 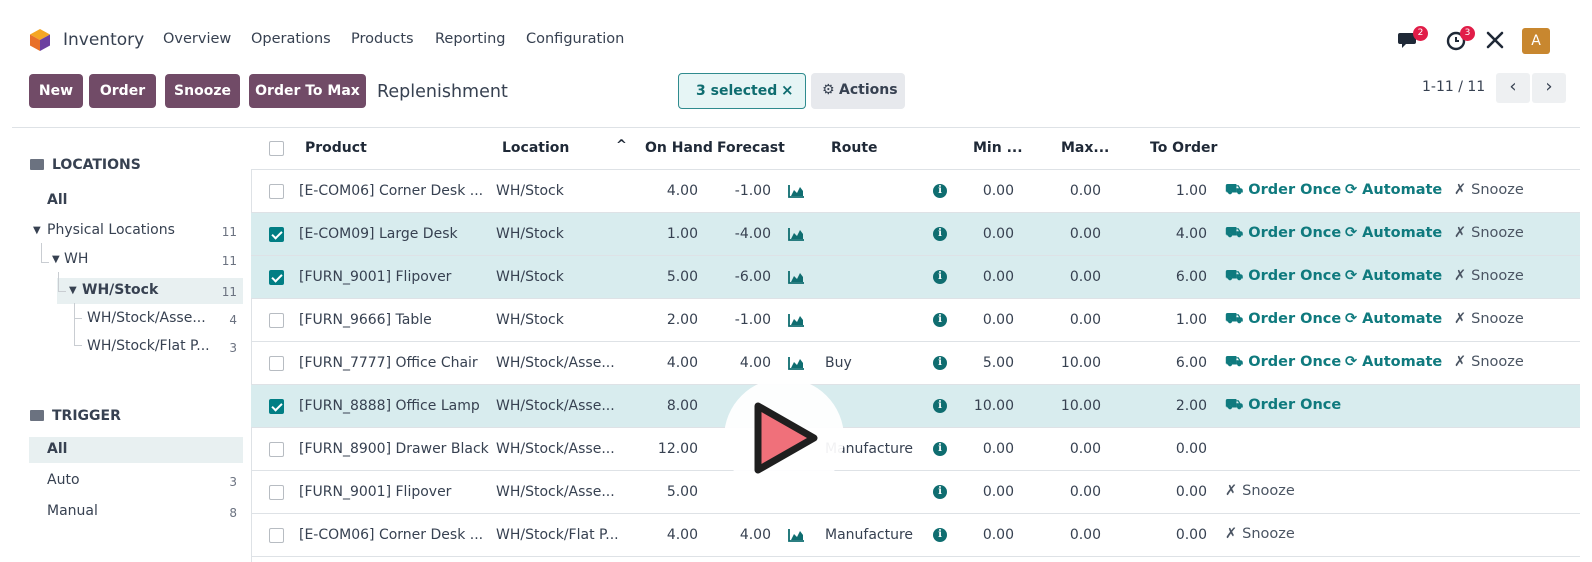 What do you see at coordinates (784, 438) in the screenshot?
I see `play-video-icon` at bounding box center [784, 438].